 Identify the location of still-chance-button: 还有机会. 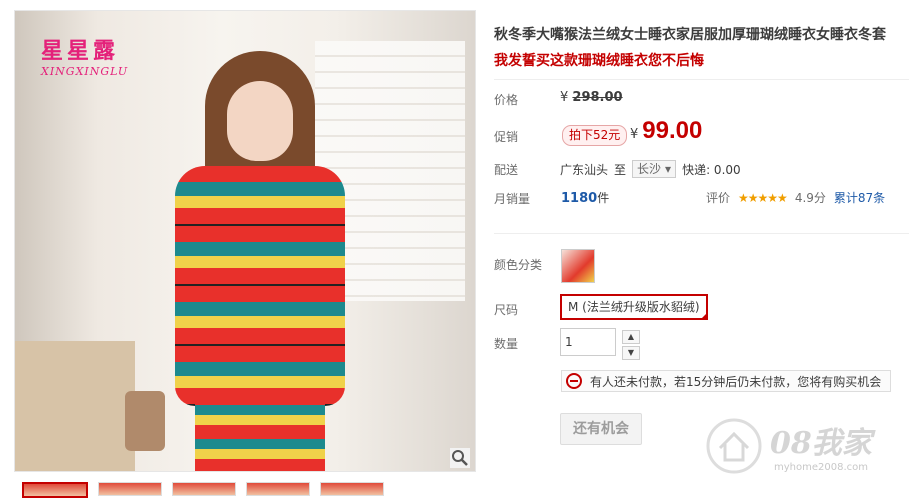
(601, 429).